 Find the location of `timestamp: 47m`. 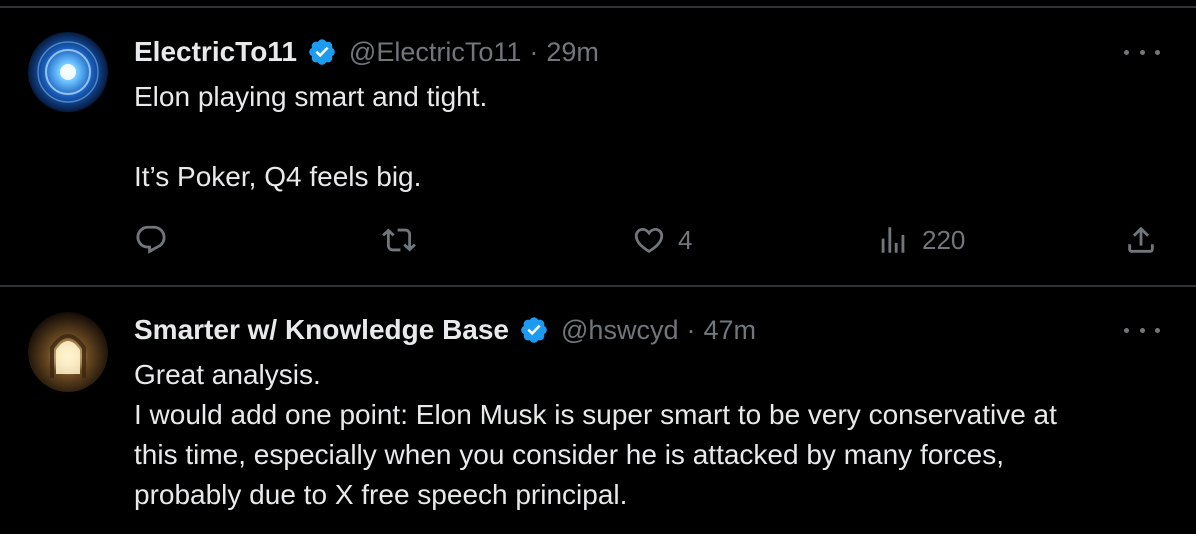

timestamp: 47m is located at coordinates (729, 330).